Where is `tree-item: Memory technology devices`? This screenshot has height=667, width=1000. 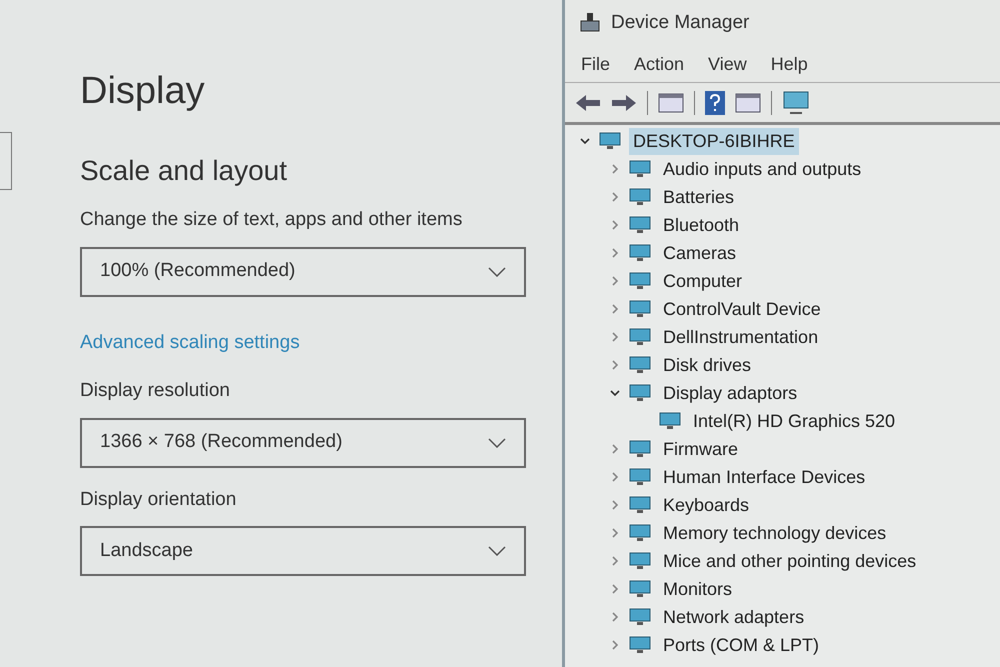 tree-item: Memory technology devices is located at coordinates (774, 533).